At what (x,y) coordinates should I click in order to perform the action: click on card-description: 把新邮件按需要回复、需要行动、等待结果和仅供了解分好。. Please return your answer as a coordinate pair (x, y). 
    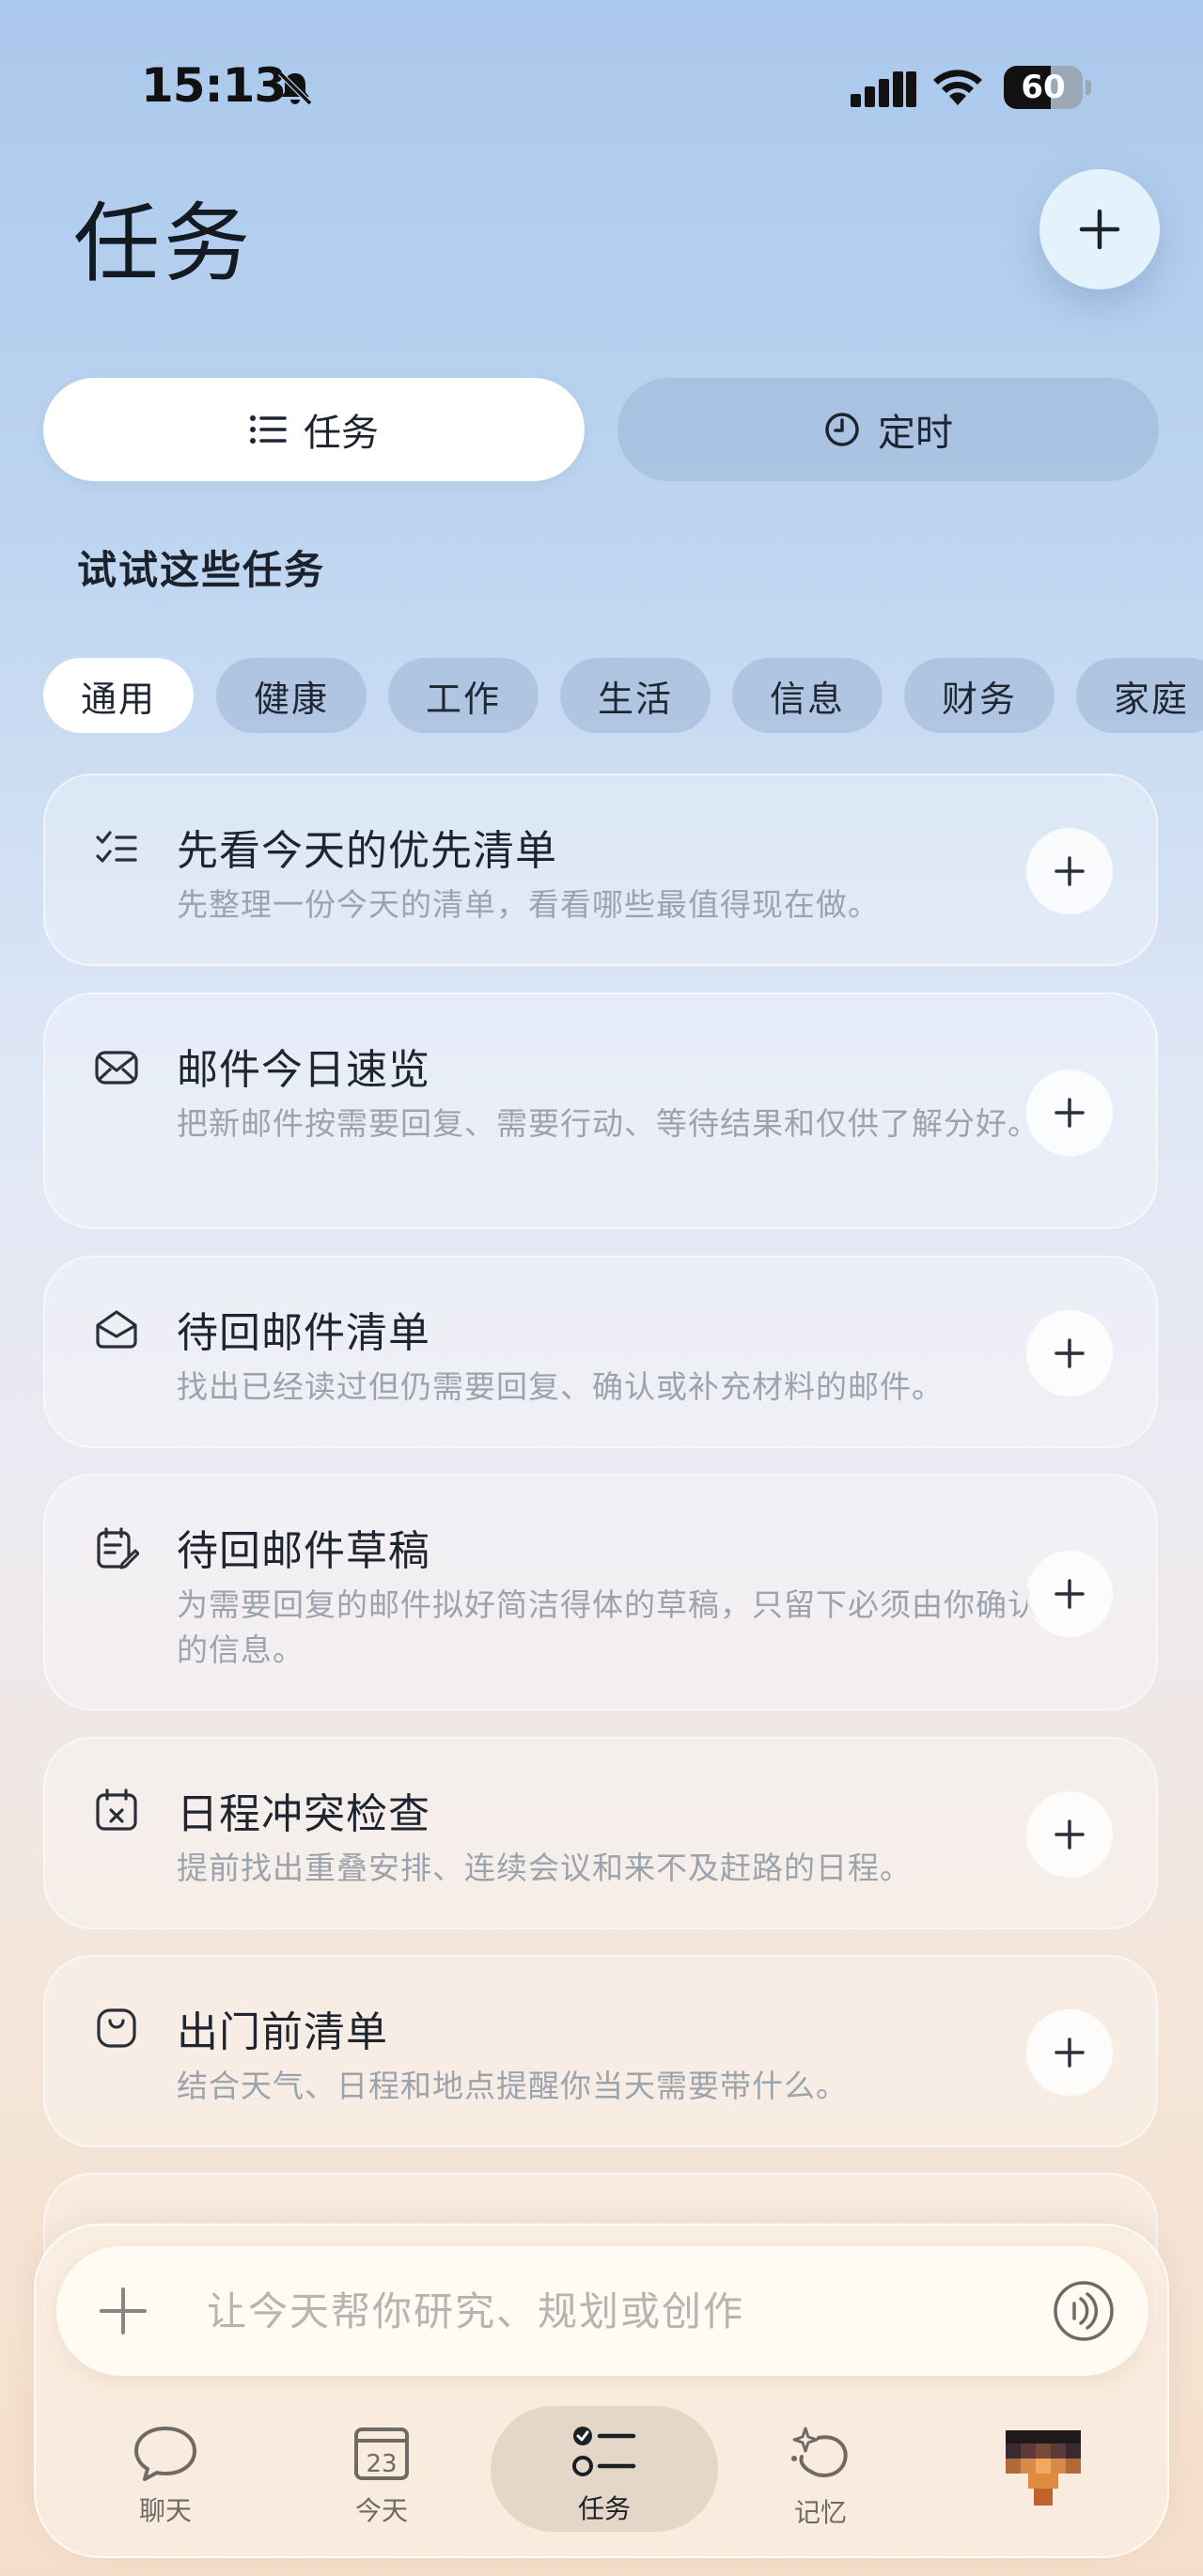
    Looking at the image, I should click on (608, 1123).